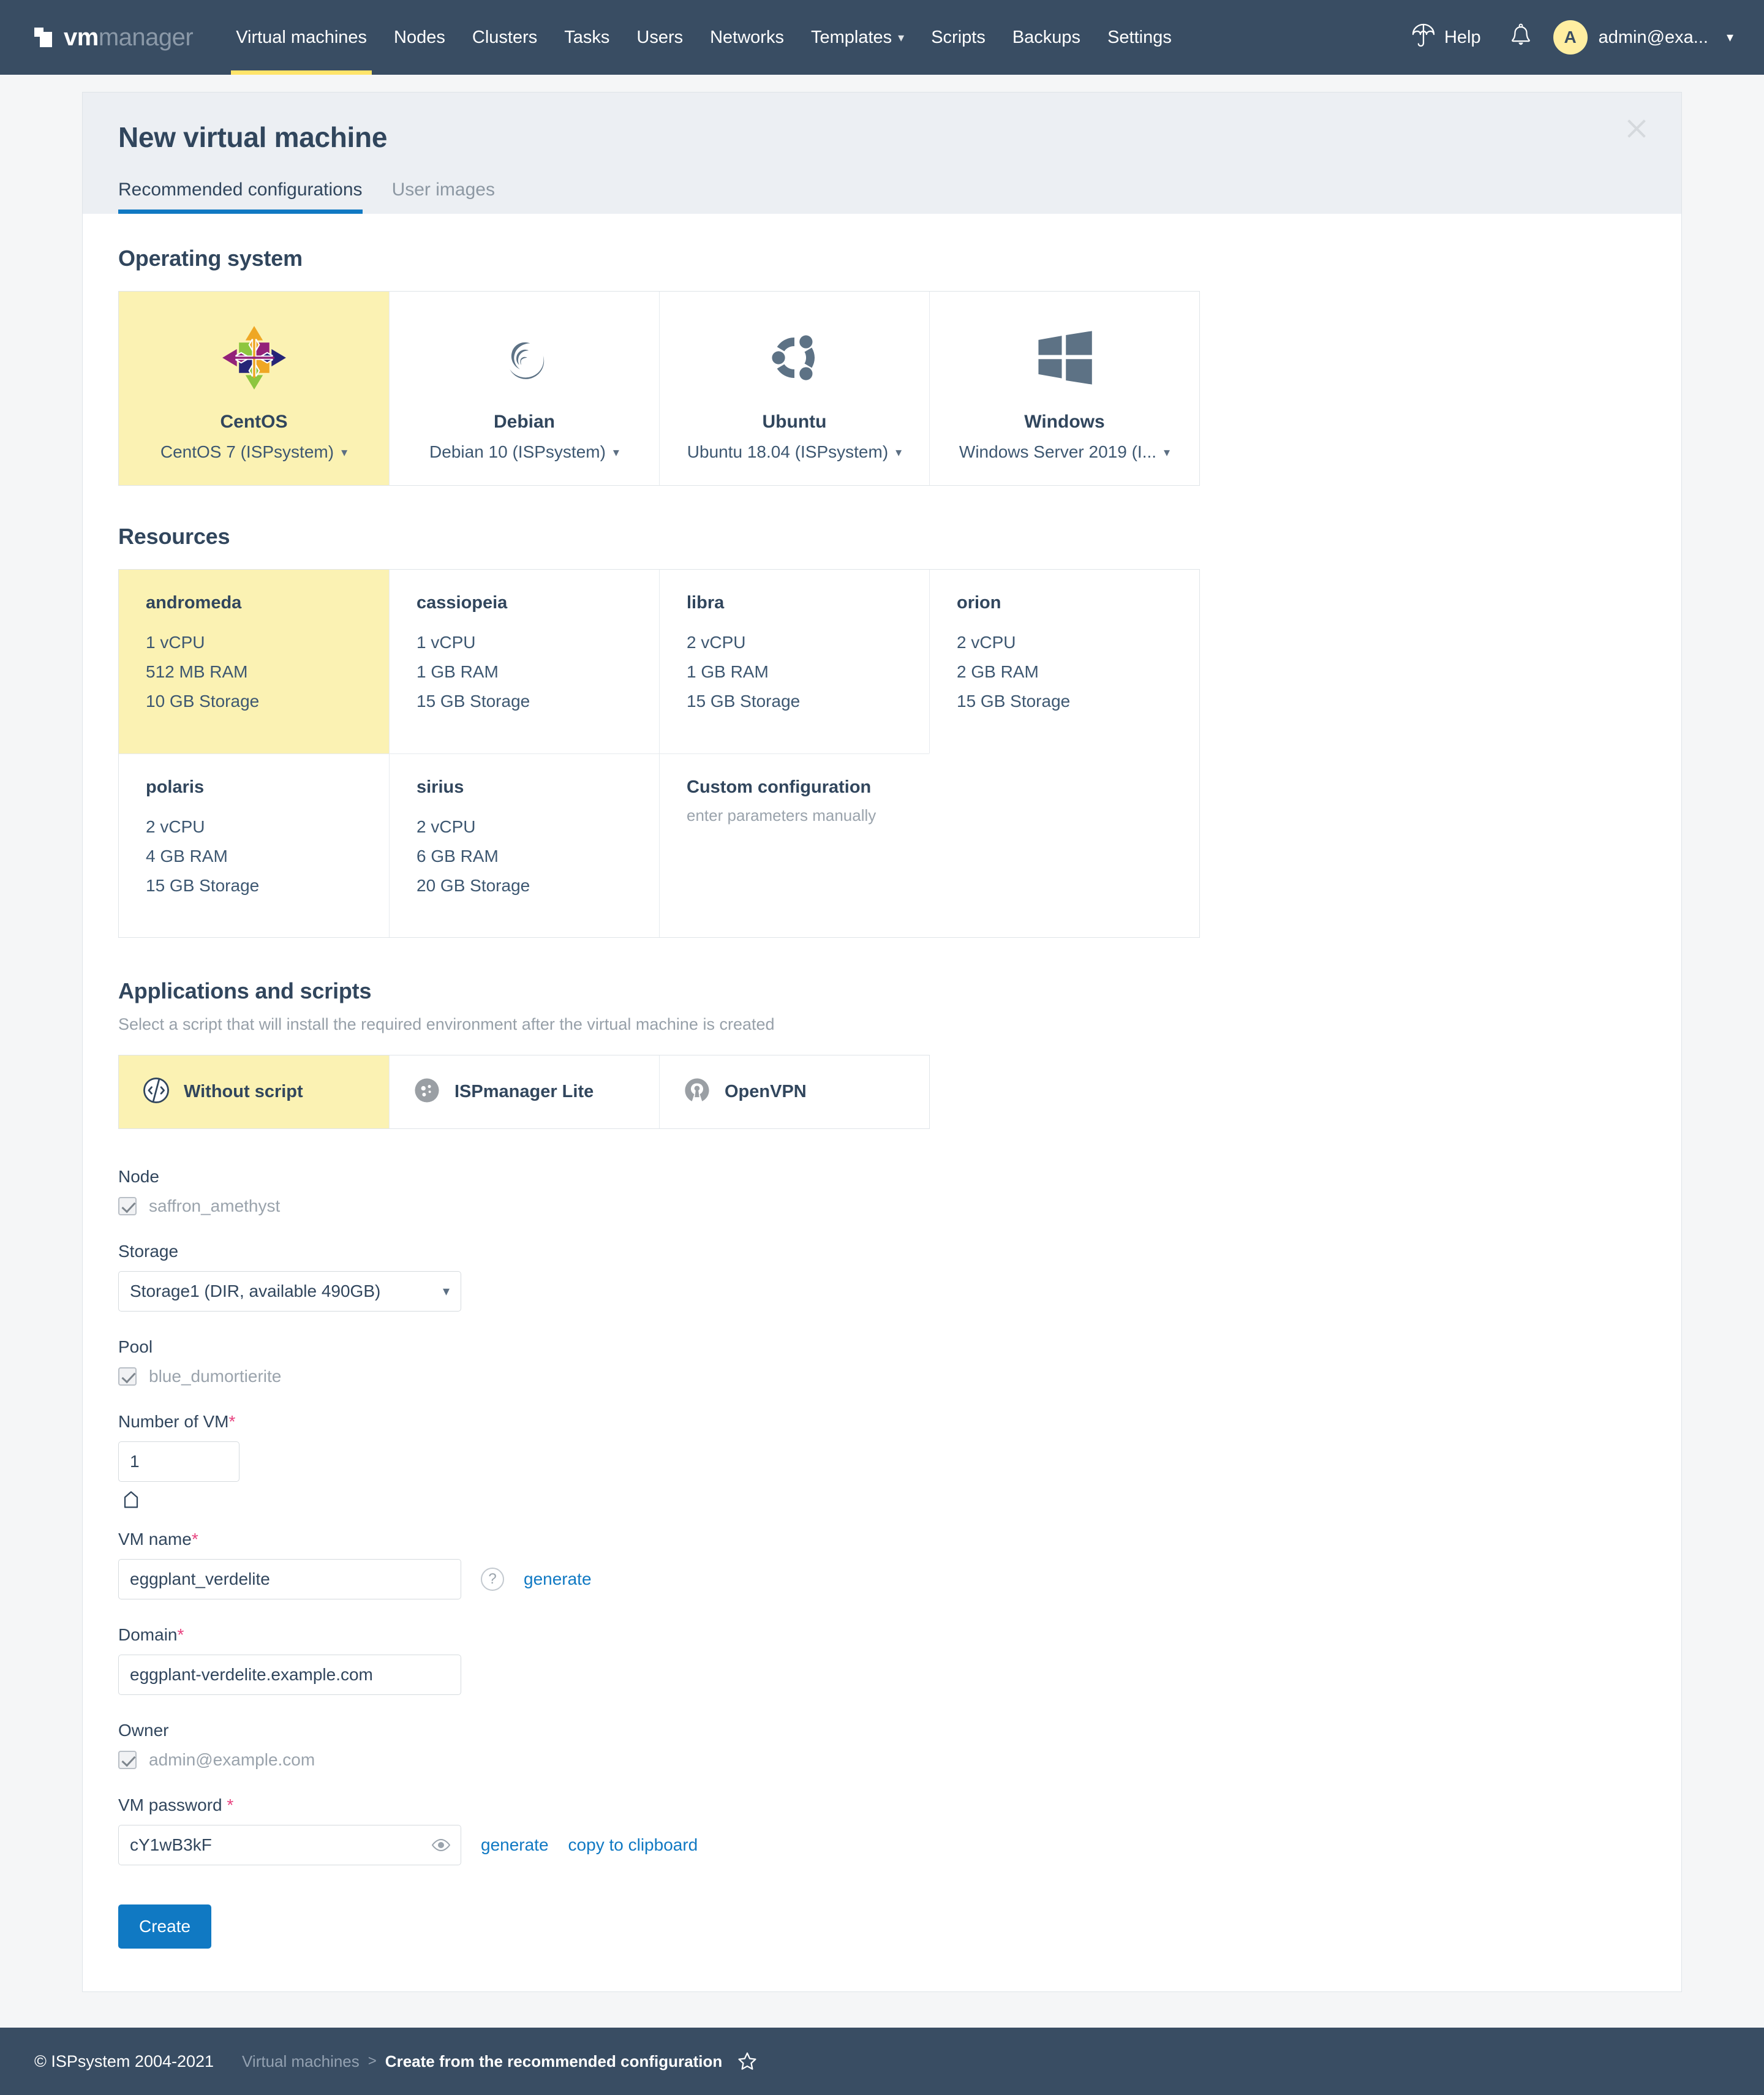 The width and height of the screenshot is (1764, 2095). Describe the element at coordinates (882, 1376) in the screenshot. I see `pool-checkbox-row: blue_dumortierite` at that location.